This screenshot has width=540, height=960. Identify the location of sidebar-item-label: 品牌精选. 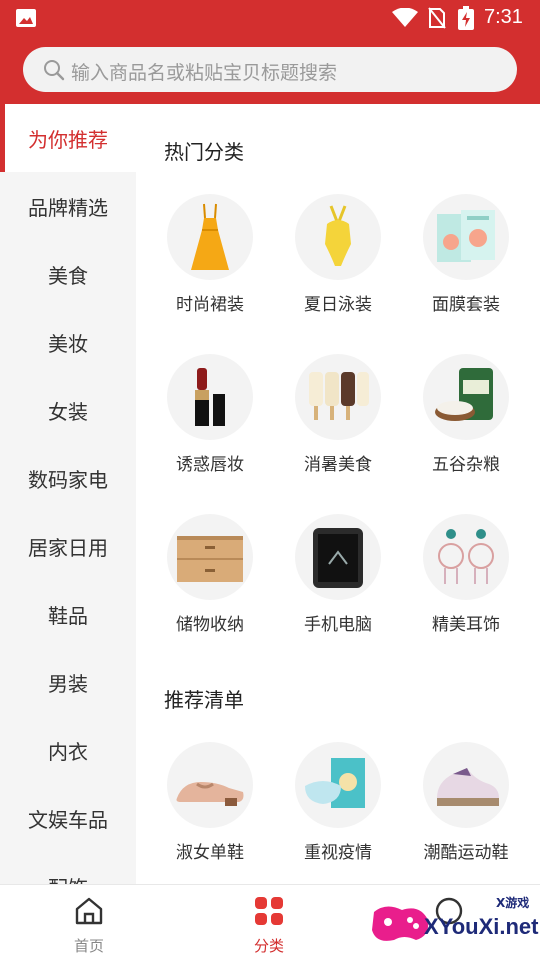
(68, 207).